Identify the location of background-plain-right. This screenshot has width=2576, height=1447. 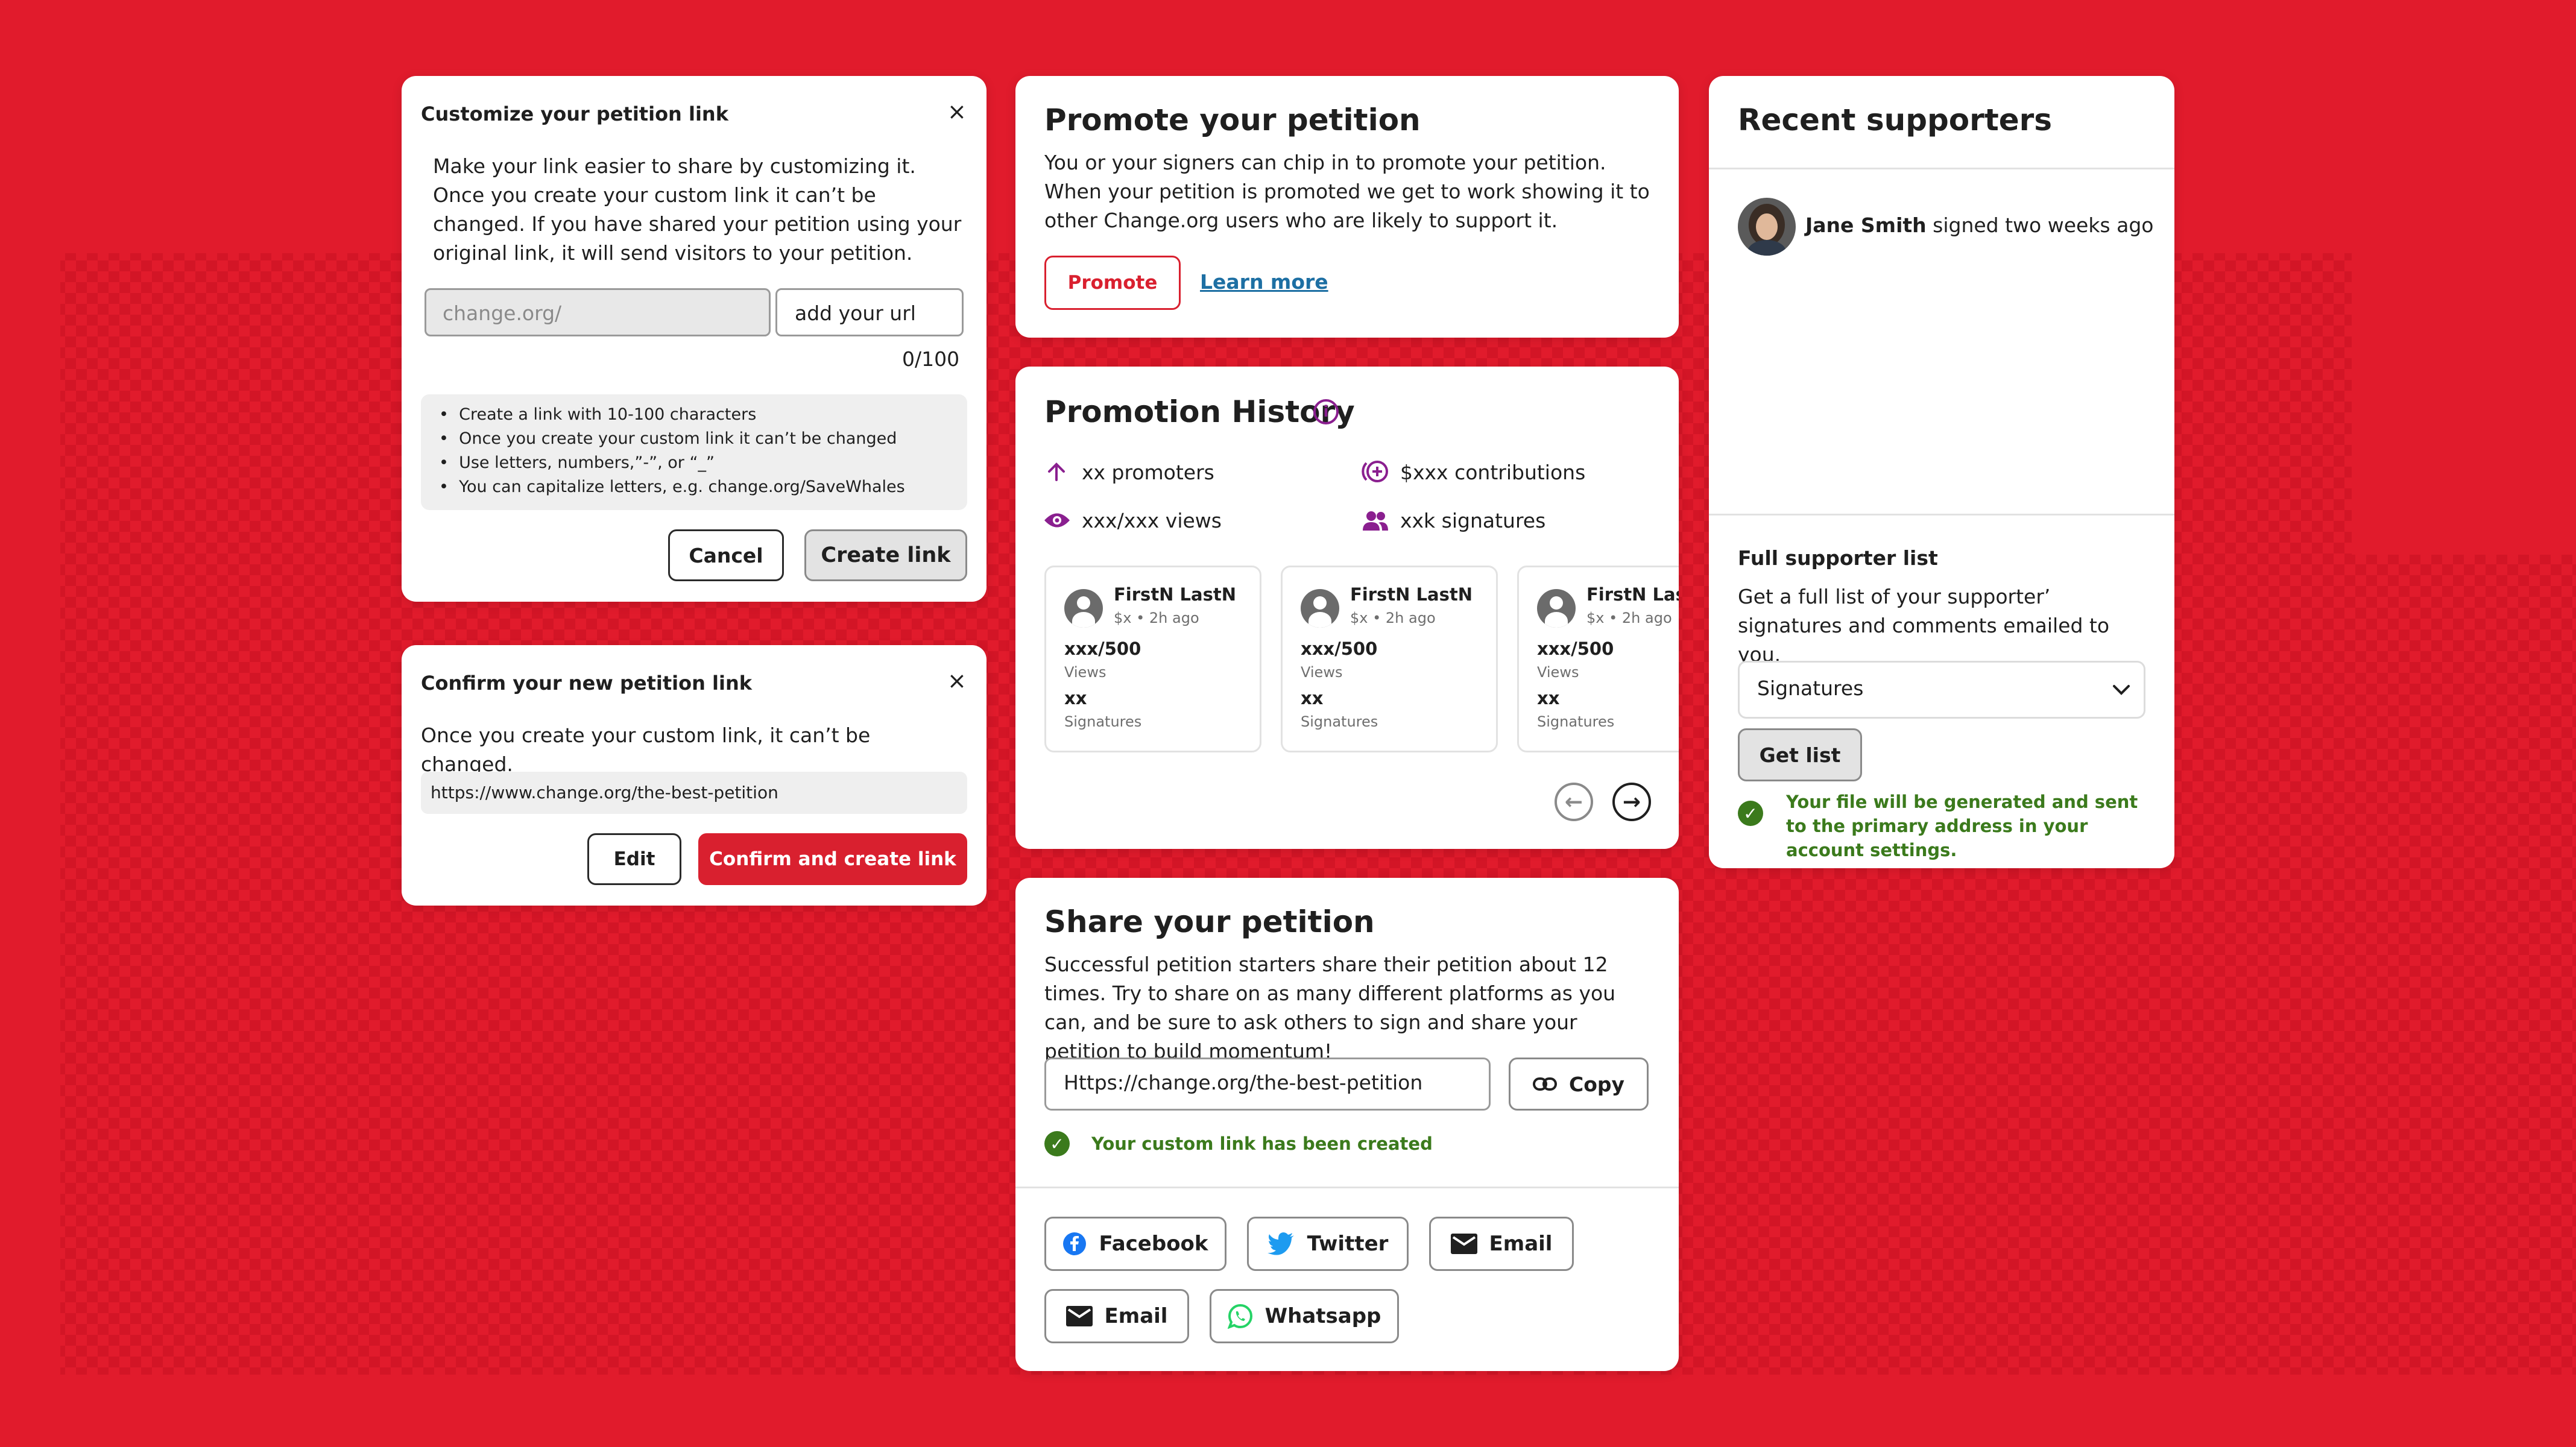
(2464, 404).